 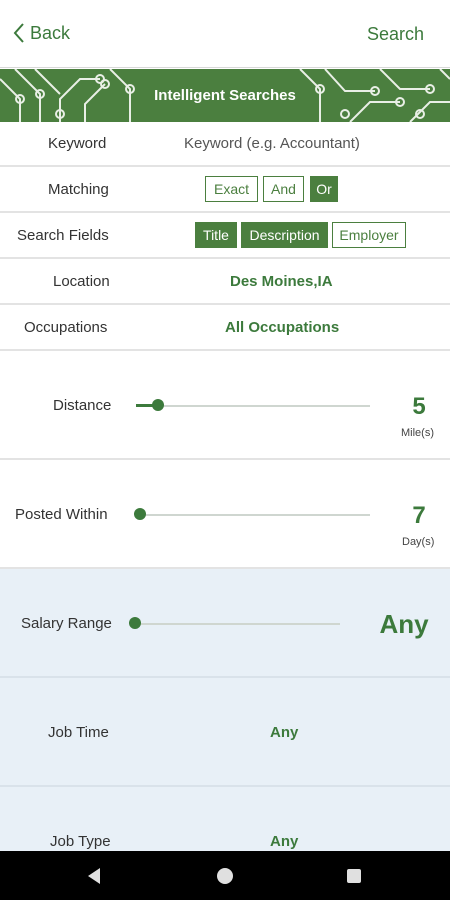 I want to click on keyword-row: Keyword Keyword (e.g. Accountant), so click(x=225, y=144).